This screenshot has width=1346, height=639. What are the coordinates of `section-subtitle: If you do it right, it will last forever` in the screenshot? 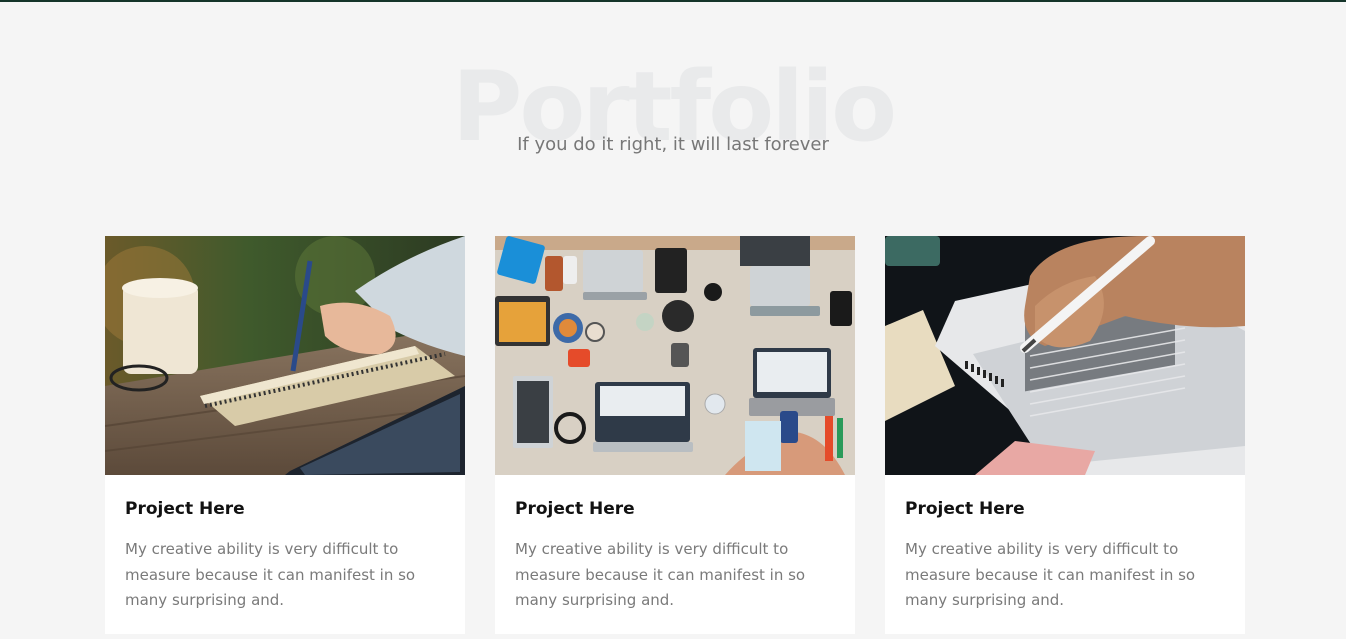 It's located at (673, 144).